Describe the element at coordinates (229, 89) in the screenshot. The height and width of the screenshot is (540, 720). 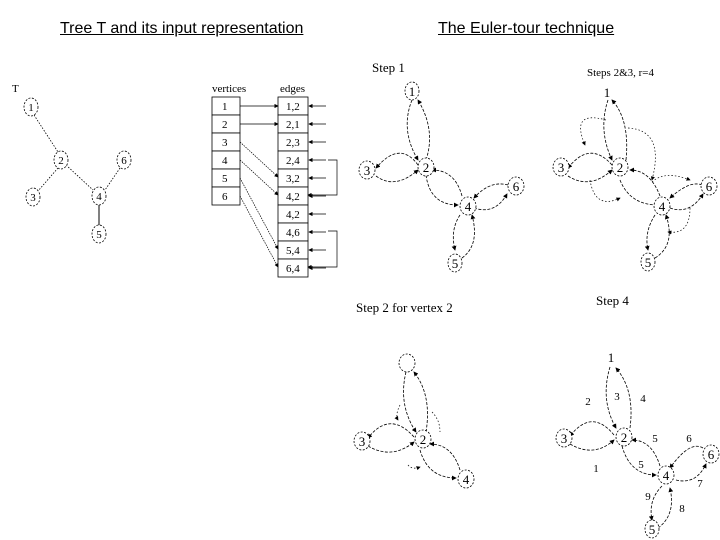
I see `vertices-header: vertices` at that location.